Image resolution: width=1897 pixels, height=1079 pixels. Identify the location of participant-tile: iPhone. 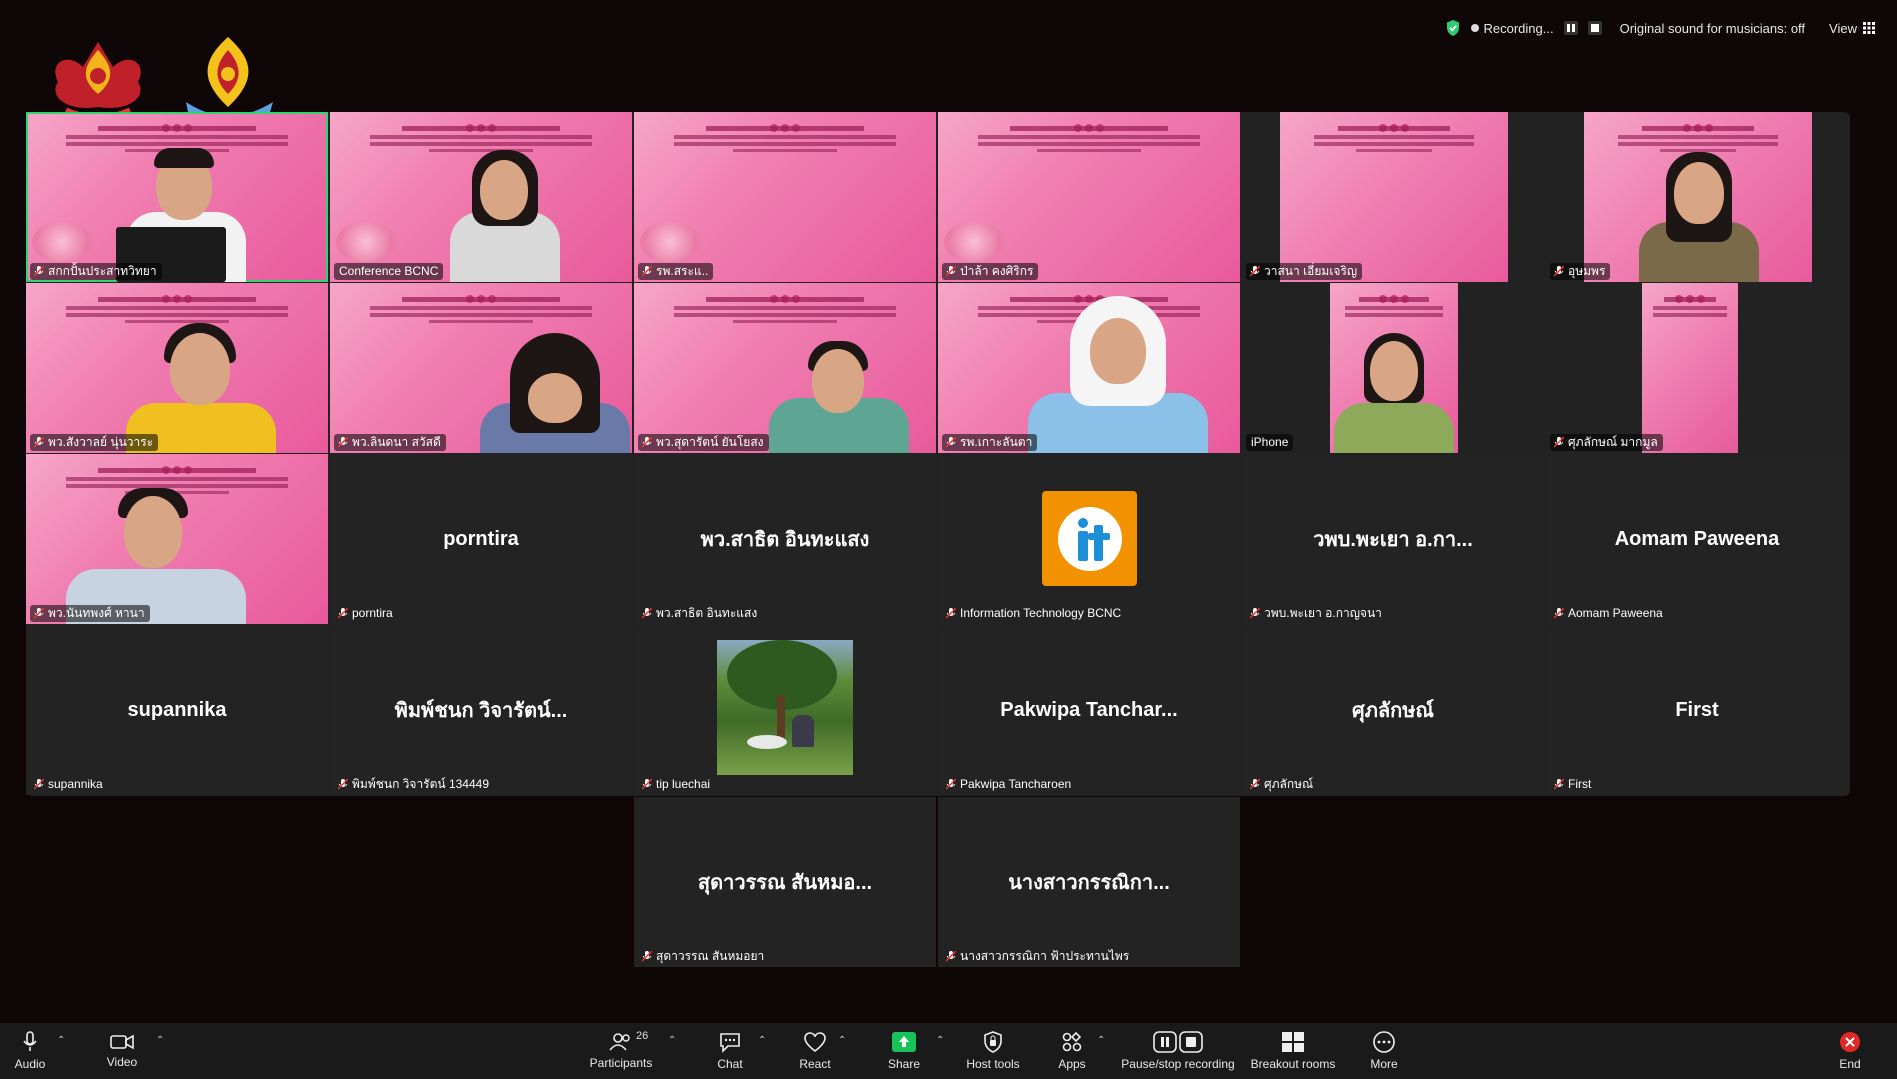
(1393, 368).